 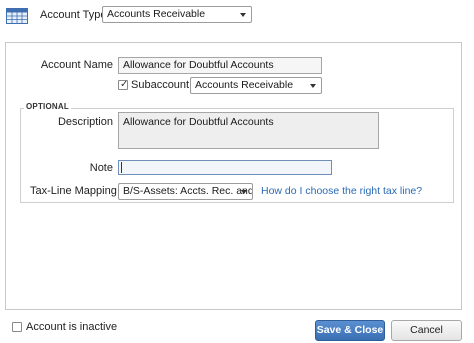 What do you see at coordinates (350, 330) in the screenshot?
I see `save-close-button: Save & Close` at bounding box center [350, 330].